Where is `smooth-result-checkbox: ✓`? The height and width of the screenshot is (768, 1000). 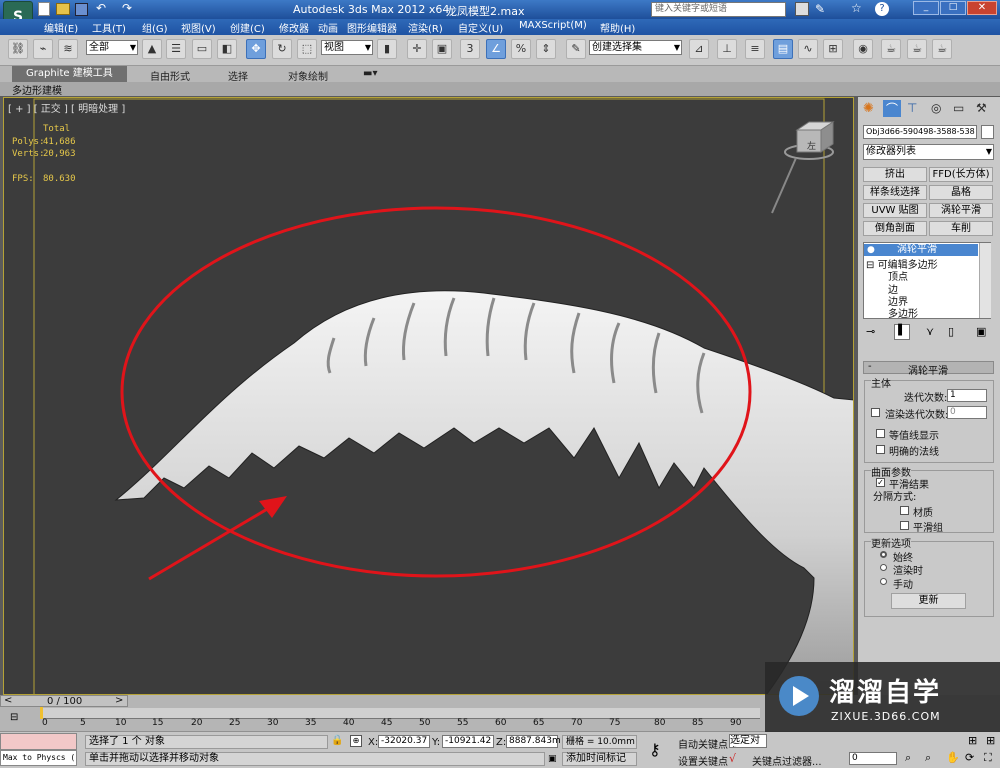 smooth-result-checkbox: ✓ is located at coordinates (880, 482).